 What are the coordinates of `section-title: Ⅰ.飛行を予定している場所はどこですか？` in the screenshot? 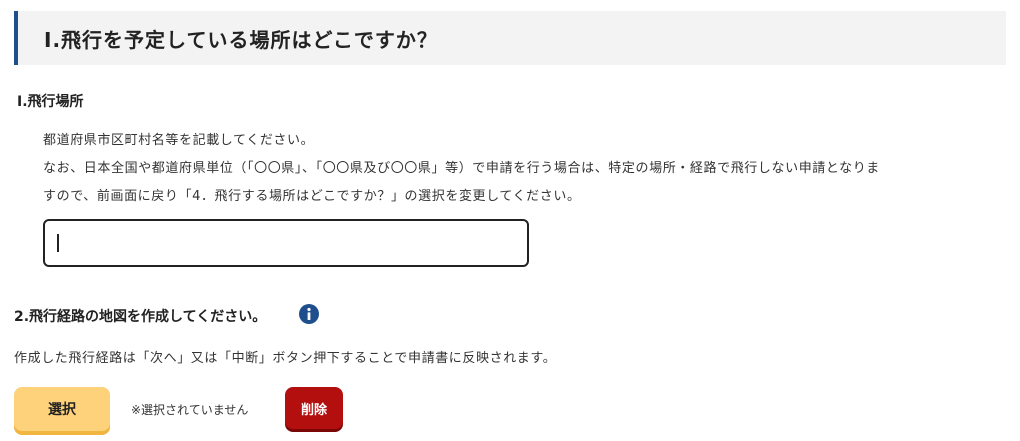 It's located at (241, 40).